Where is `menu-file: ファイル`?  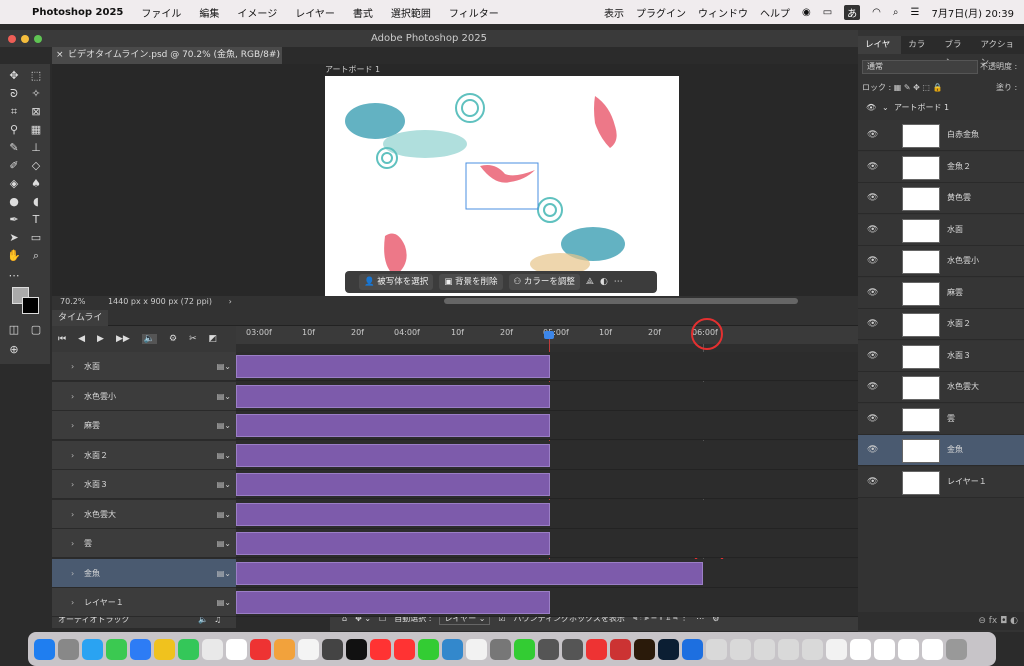 menu-file: ファイル is located at coordinates (161, 12).